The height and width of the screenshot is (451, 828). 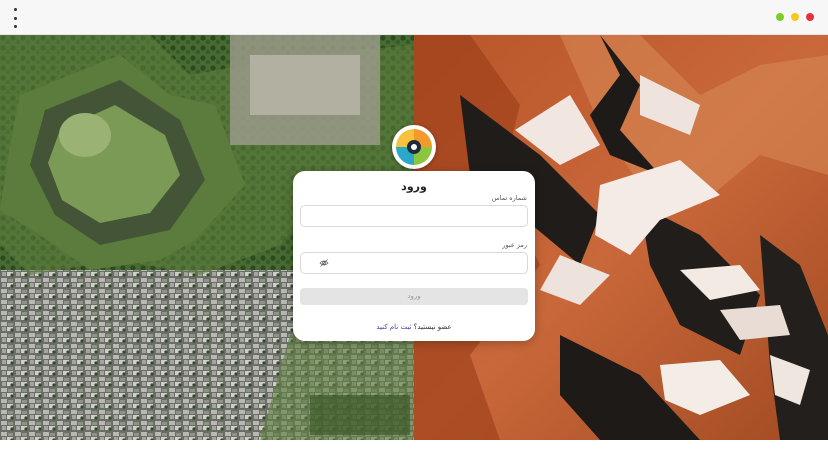 I want to click on phone-label: شماره تماس, so click(x=509, y=198).